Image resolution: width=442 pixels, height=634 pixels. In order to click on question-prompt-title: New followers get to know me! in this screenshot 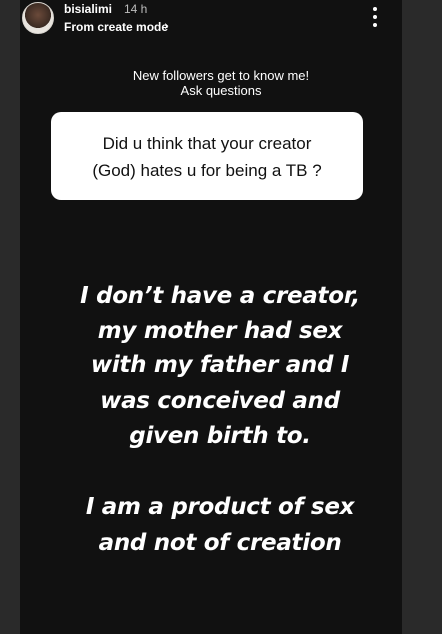, I will do `click(221, 75)`.